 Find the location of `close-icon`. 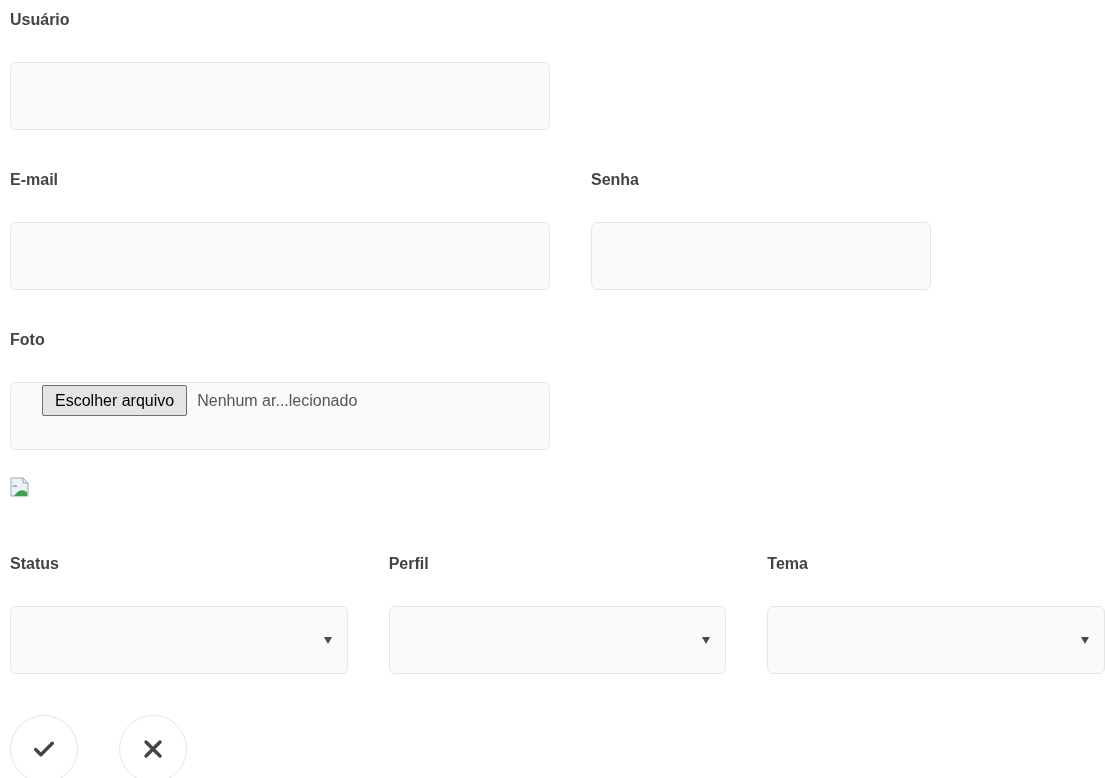

close-icon is located at coordinates (153, 749).